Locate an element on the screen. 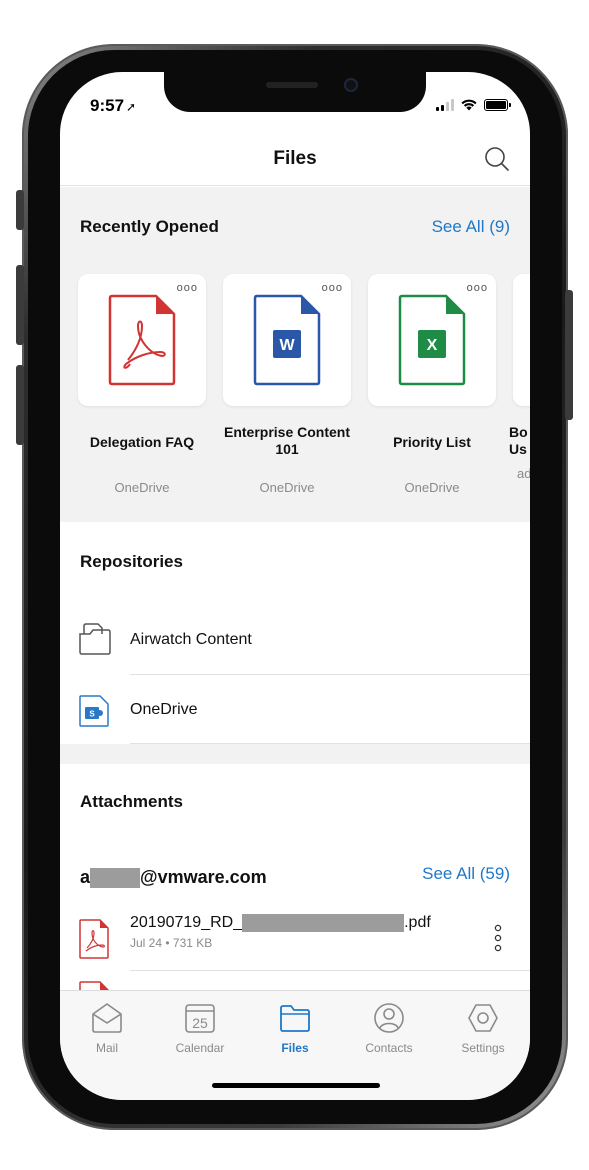 The height and width of the screenshot is (1170, 589). tab-label: Settings is located at coordinates (483, 1048).